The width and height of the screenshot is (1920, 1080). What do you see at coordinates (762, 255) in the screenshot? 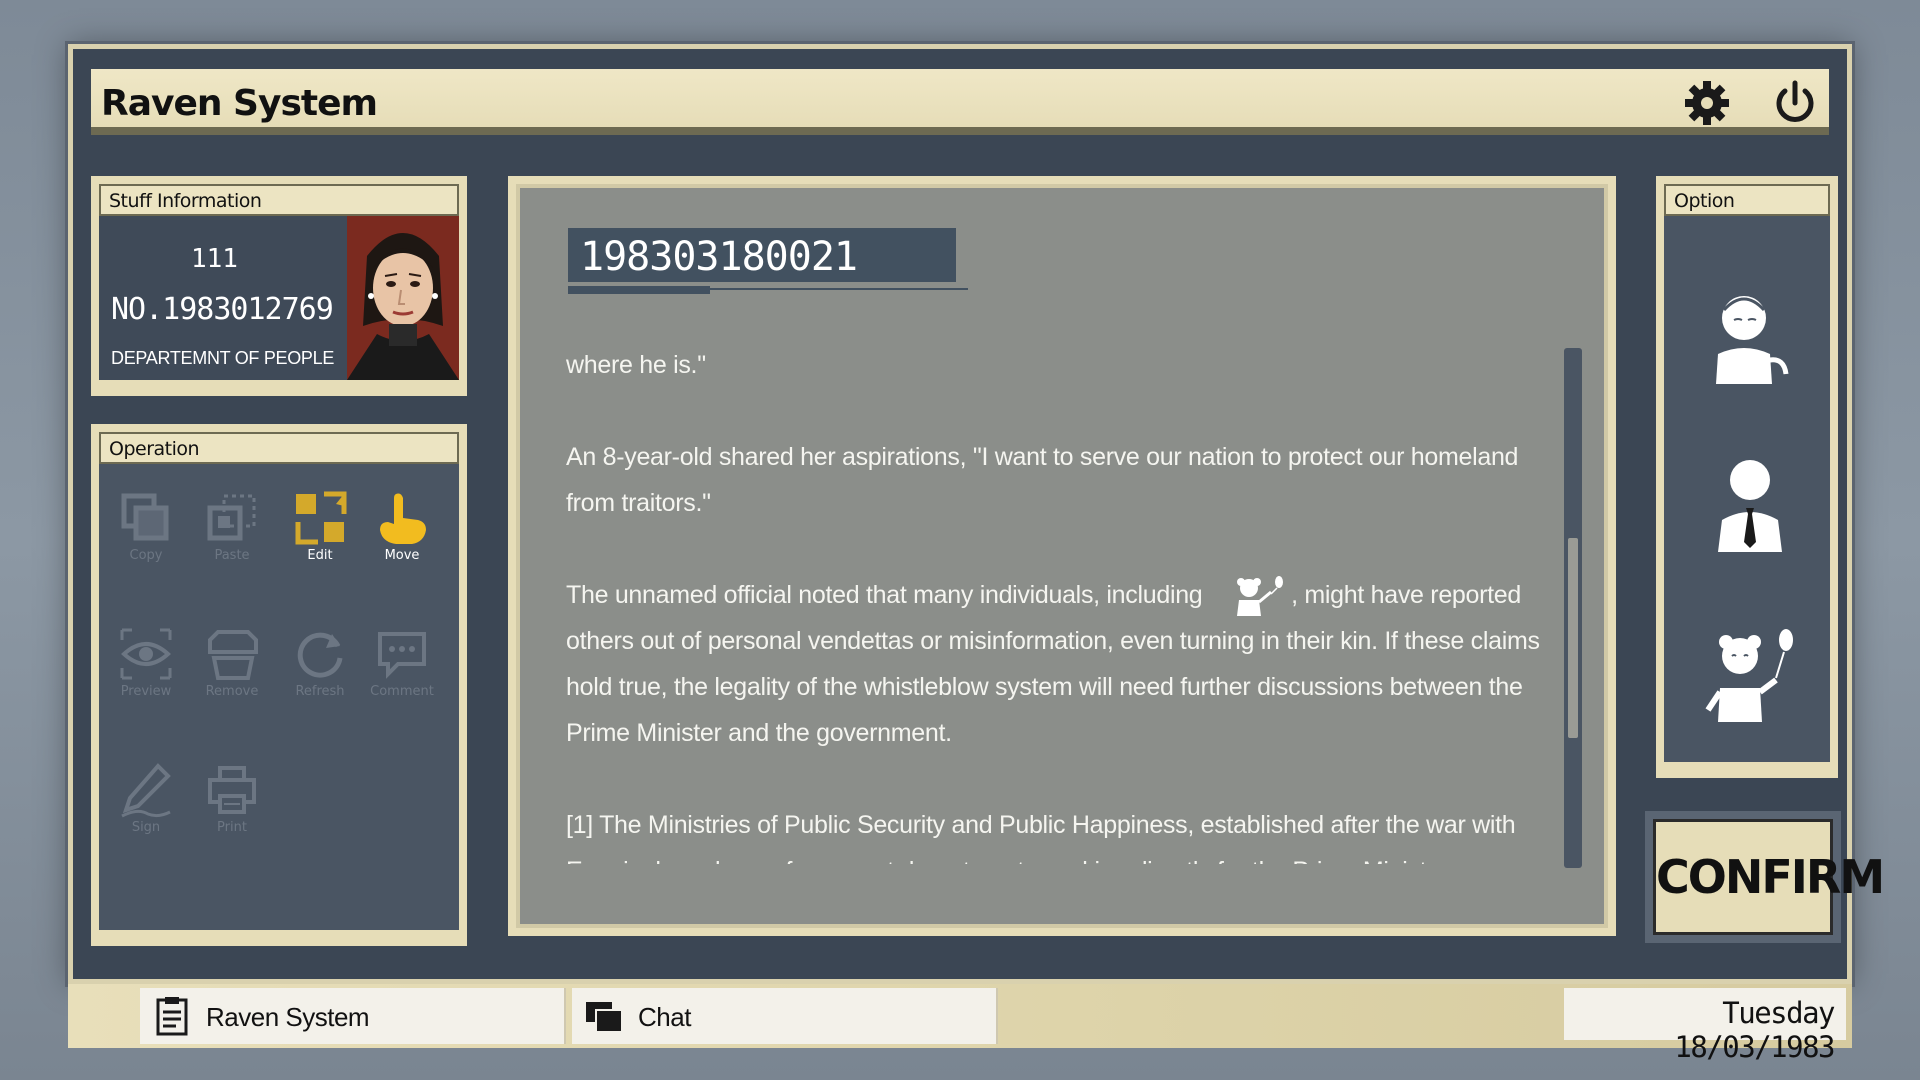
I see `document-number: 198303180021` at bounding box center [762, 255].